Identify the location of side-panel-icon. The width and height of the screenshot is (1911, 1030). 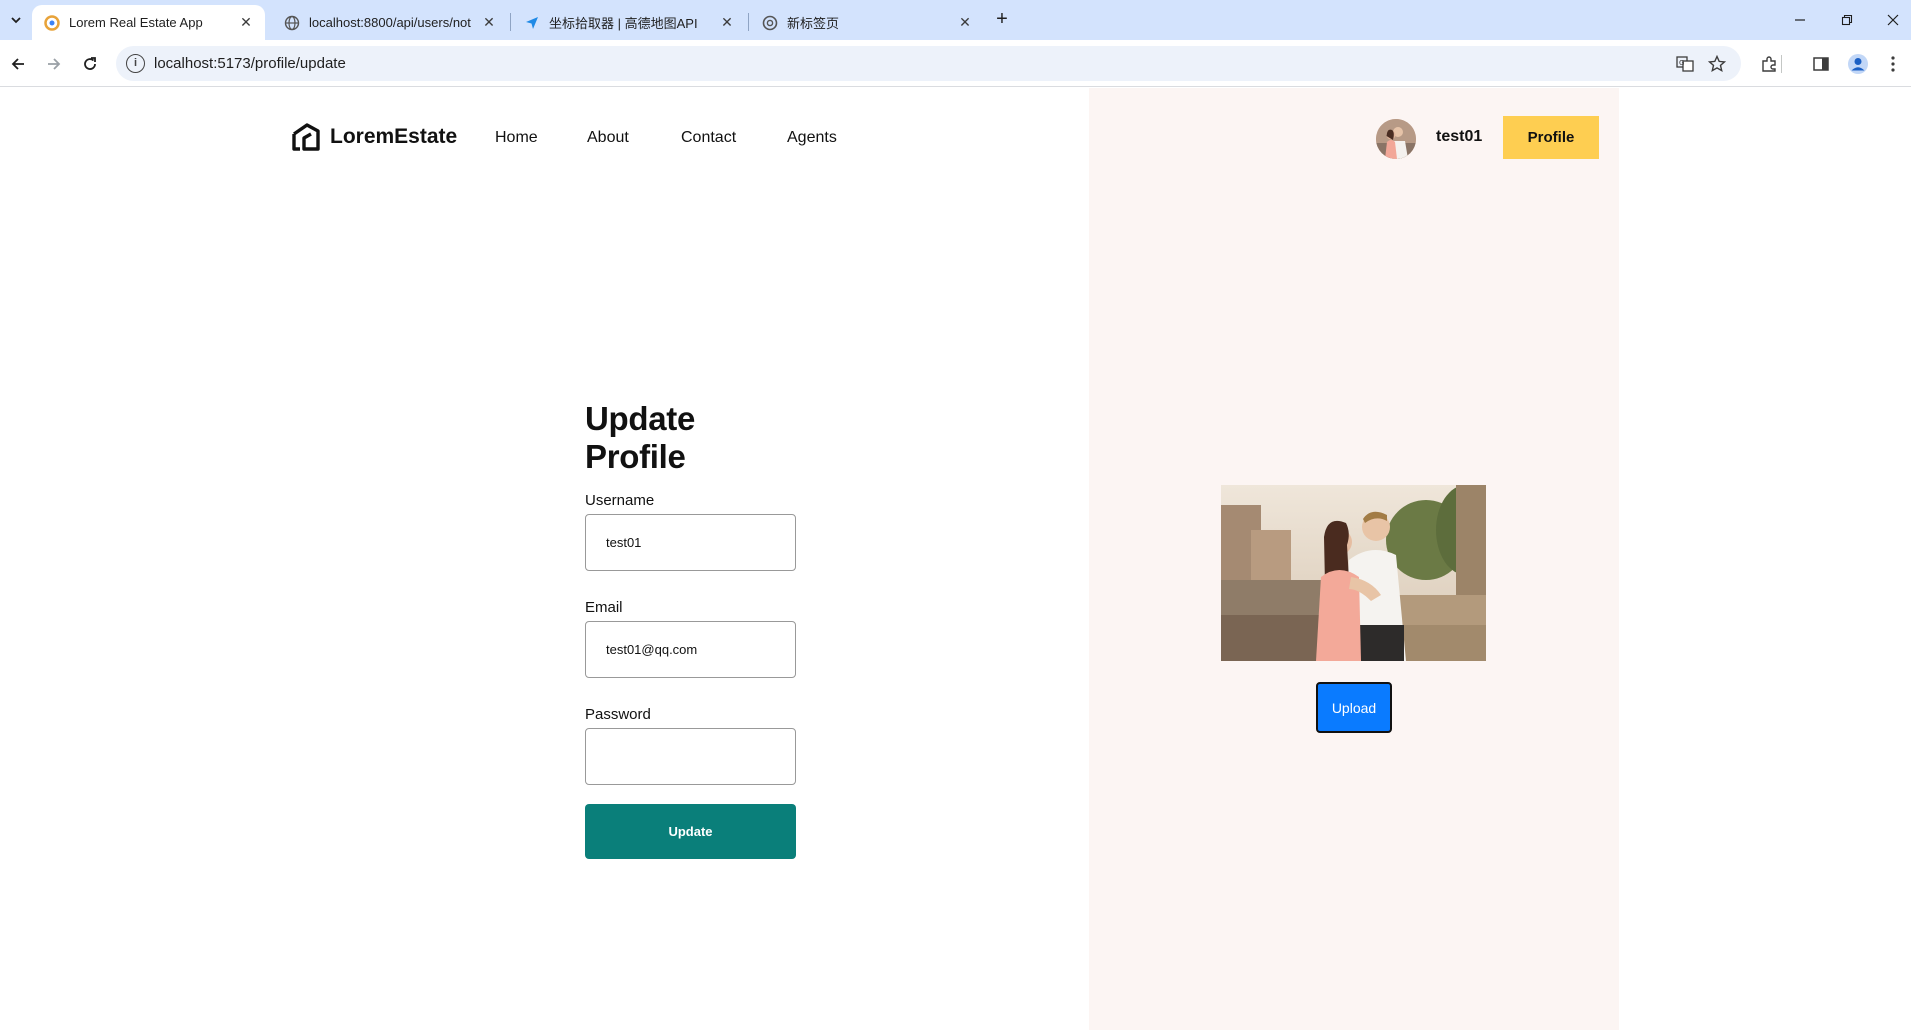
(1821, 64).